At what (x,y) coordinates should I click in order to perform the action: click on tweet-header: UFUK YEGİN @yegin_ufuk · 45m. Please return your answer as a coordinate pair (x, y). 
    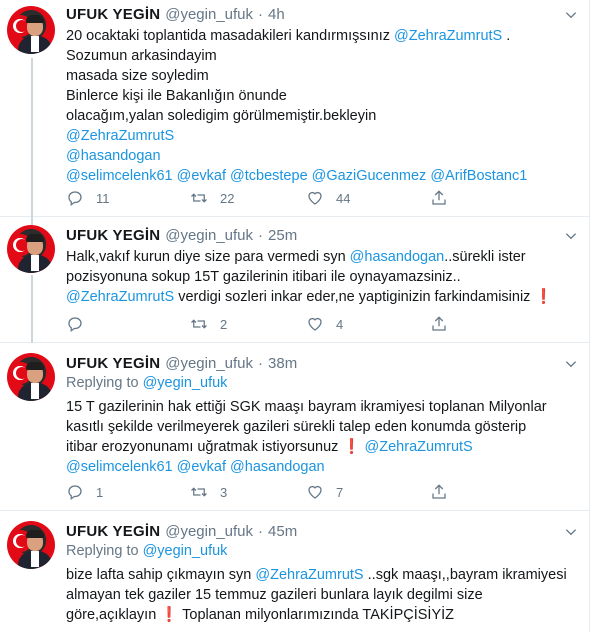
    Looking at the image, I should click on (181, 531).